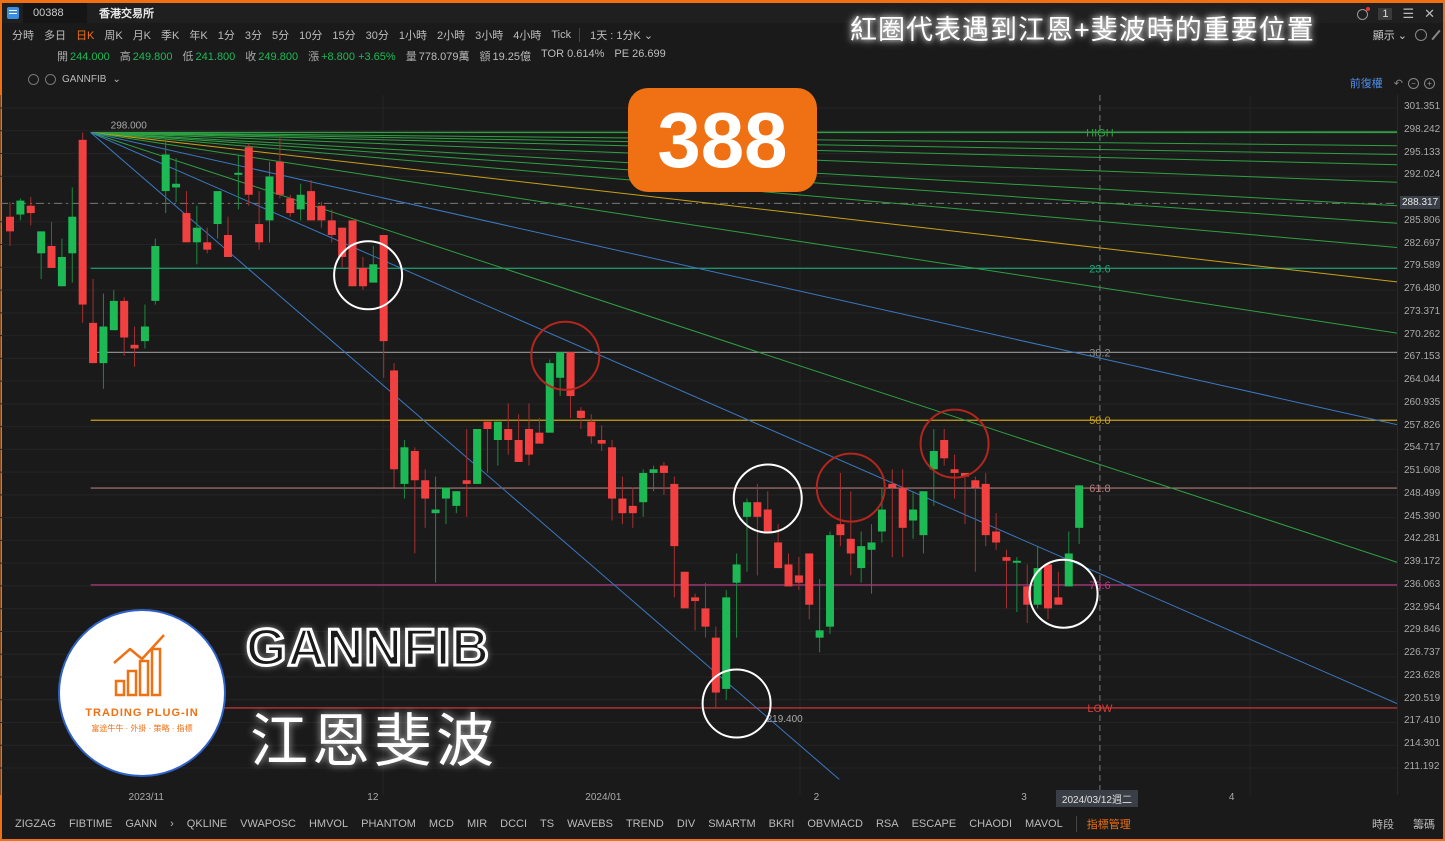 This screenshot has width=1445, height=841. Describe the element at coordinates (55, 35) in the screenshot. I see `period-tab: 多日` at that location.